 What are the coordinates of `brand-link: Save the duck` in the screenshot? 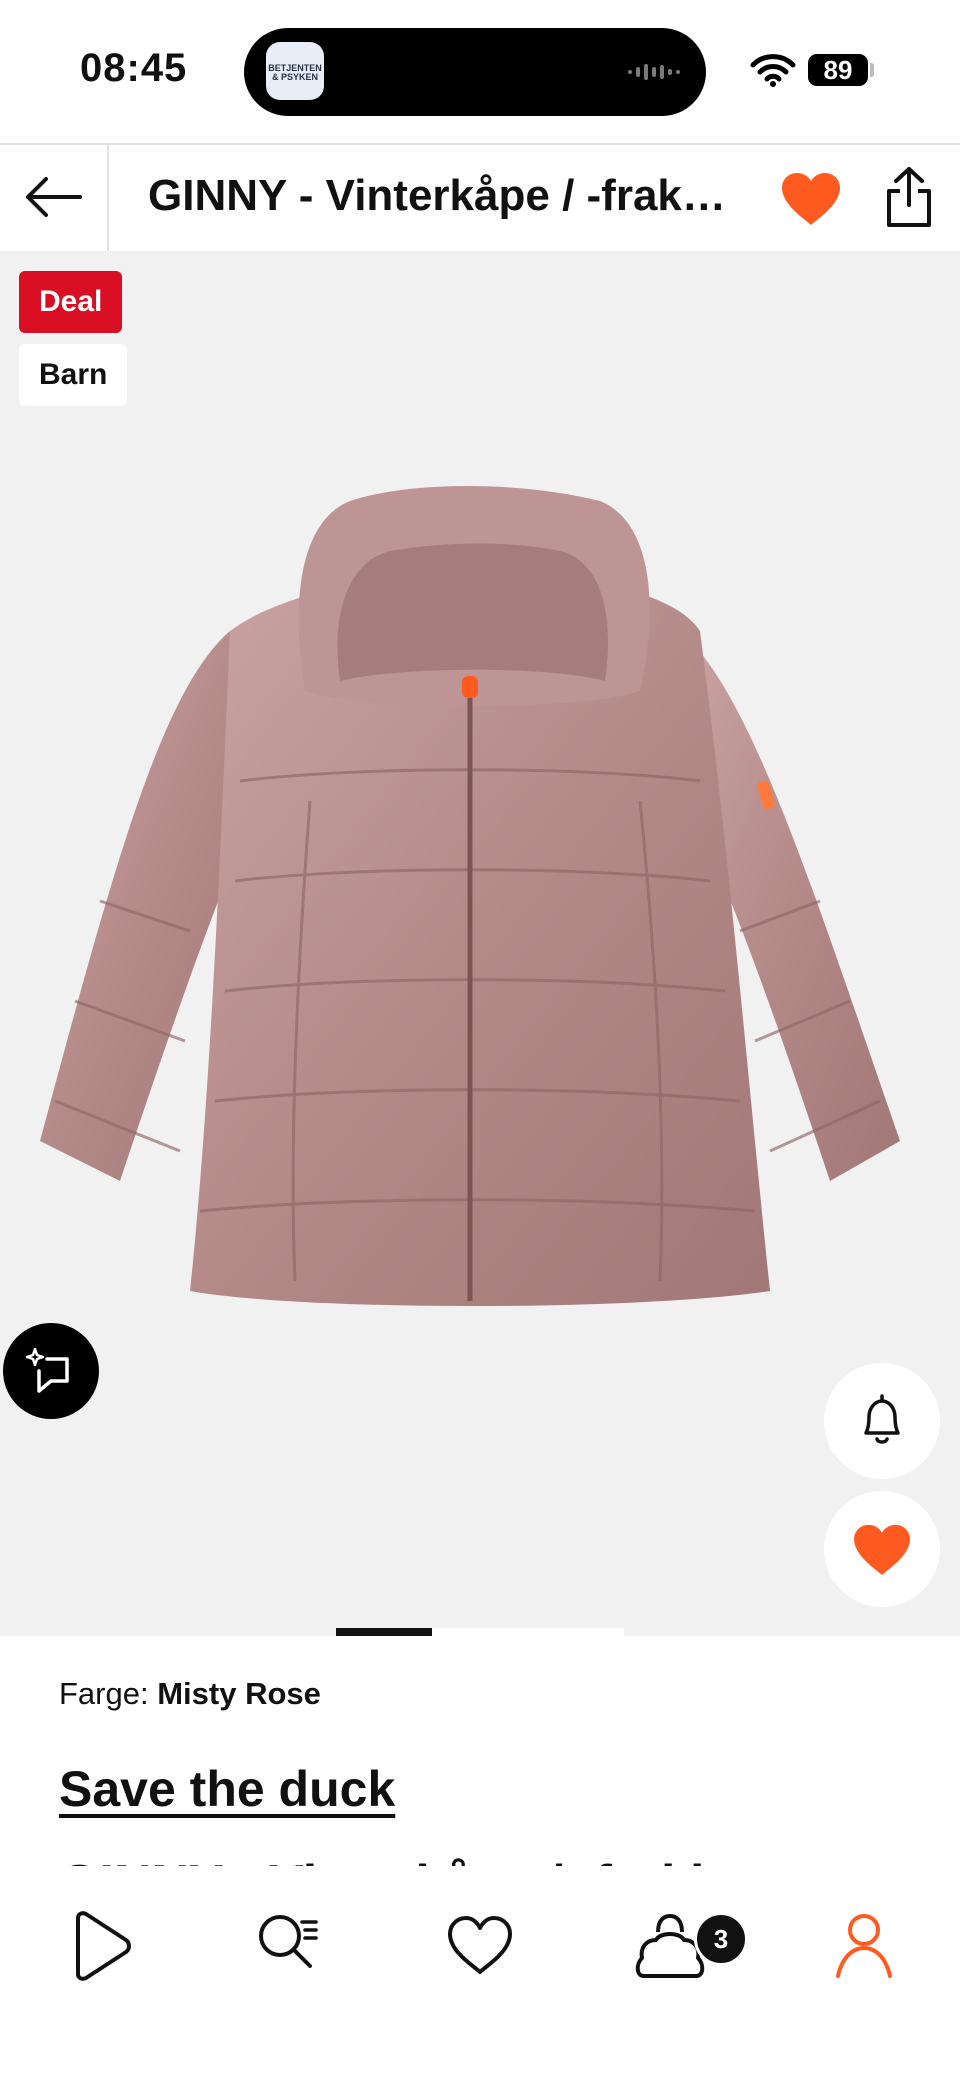 It's located at (227, 1789).